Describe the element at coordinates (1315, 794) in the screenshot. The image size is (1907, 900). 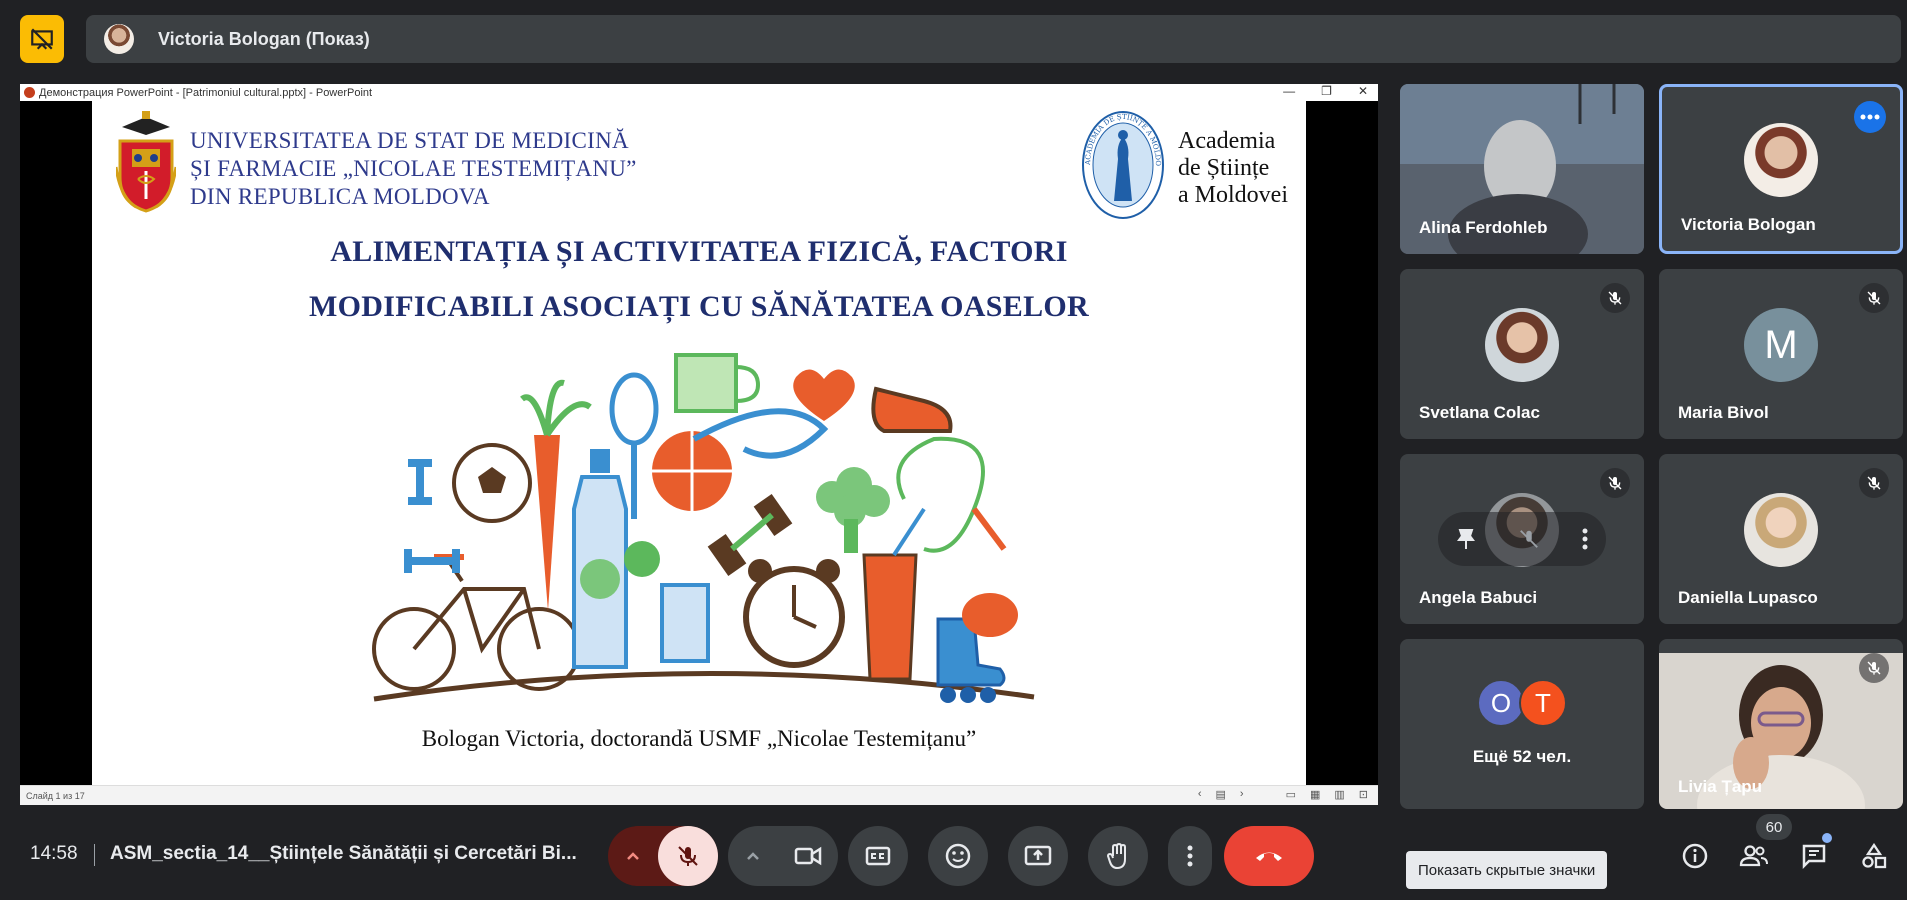
I see `slide-sorter-icon: ▦` at that location.